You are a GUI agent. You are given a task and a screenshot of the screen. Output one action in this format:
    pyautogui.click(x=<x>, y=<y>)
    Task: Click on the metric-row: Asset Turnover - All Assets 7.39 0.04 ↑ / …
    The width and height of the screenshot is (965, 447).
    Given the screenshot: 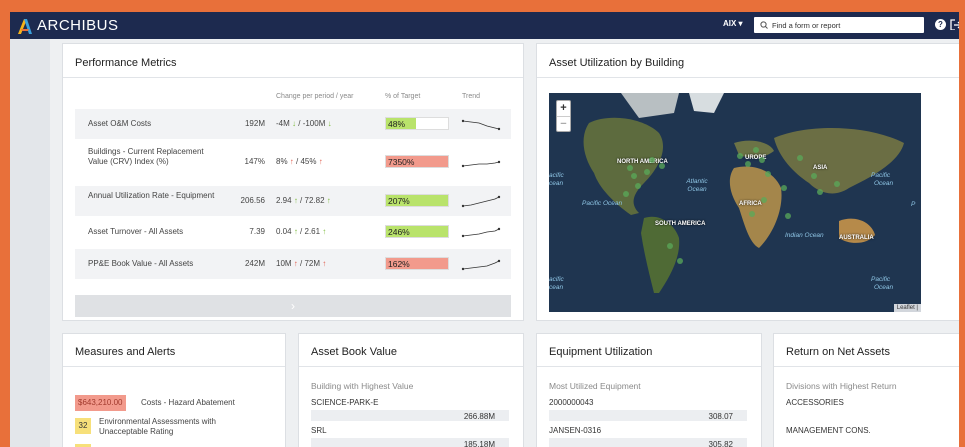 What is the action you would take?
    pyautogui.click(x=293, y=232)
    